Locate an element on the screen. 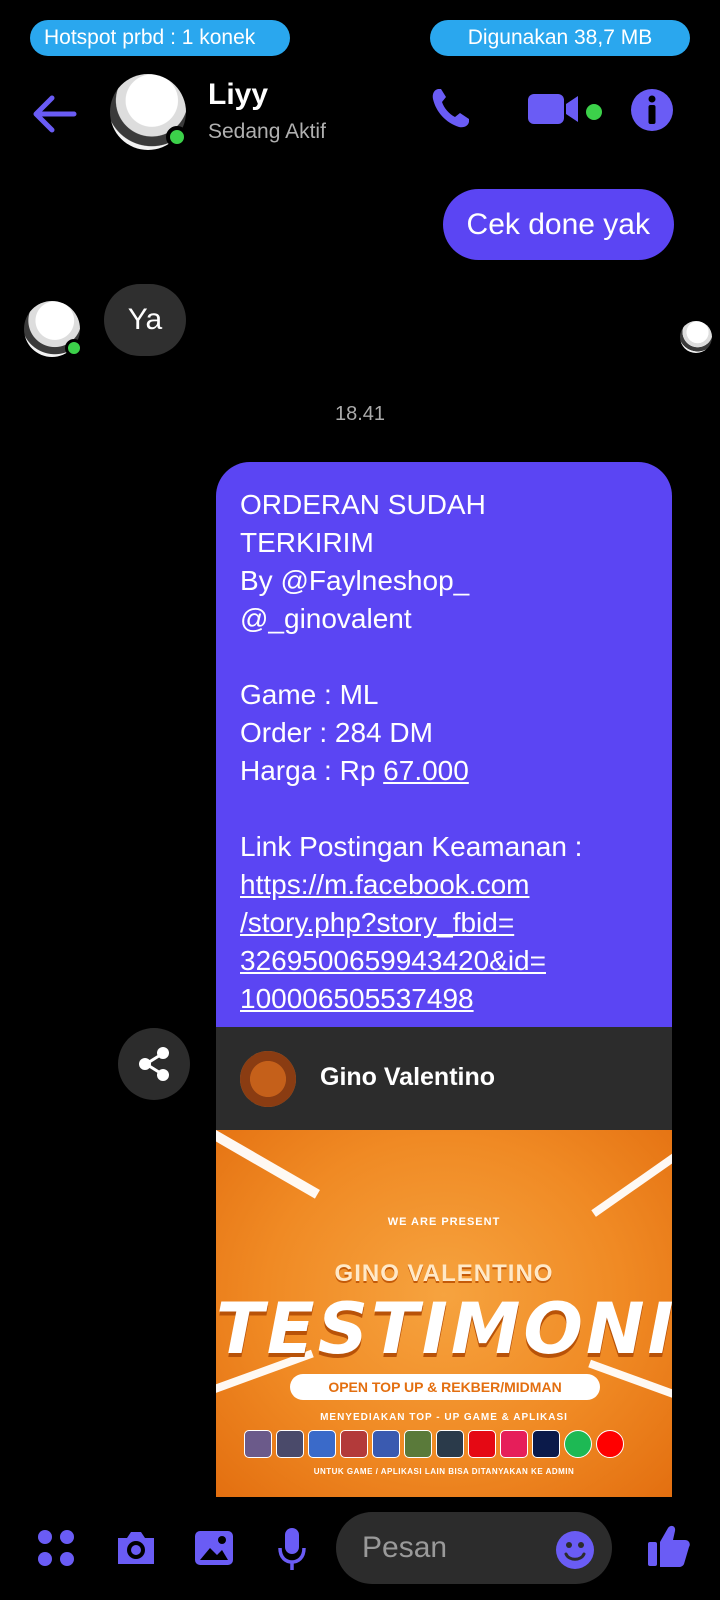 The width and height of the screenshot is (720, 1600). sender-avatar is located at coordinates (53, 329).